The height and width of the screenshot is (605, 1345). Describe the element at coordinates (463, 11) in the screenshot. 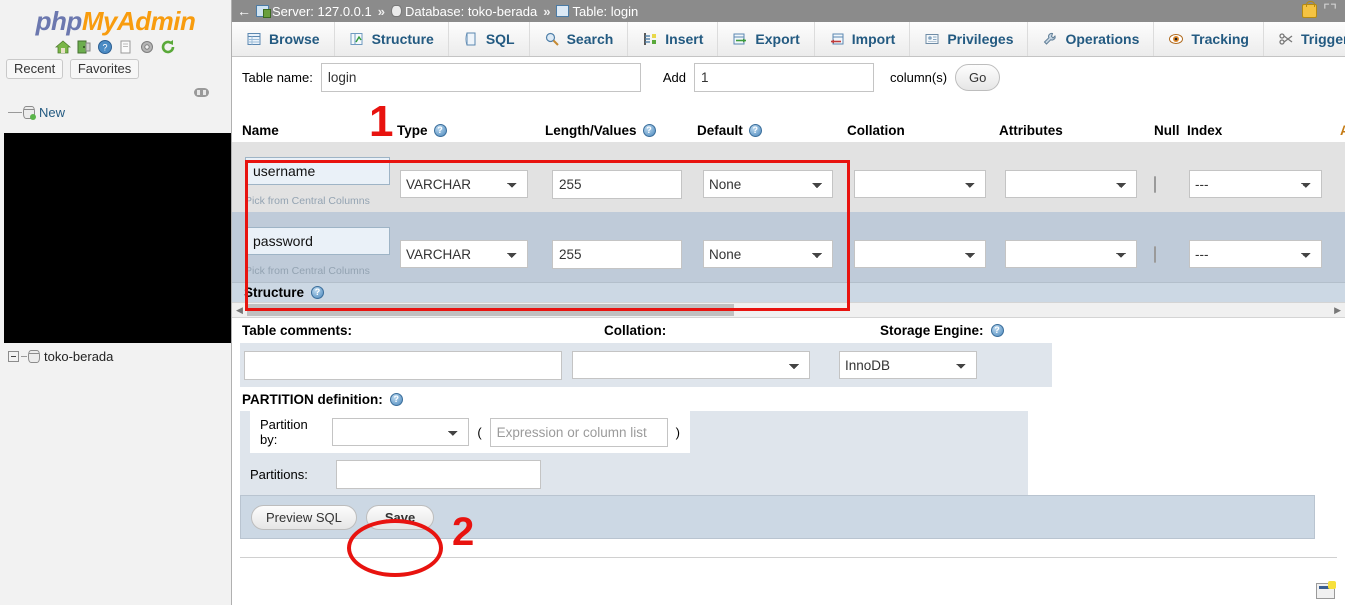

I see `breadcrumb-database: Database: toko-berada` at that location.